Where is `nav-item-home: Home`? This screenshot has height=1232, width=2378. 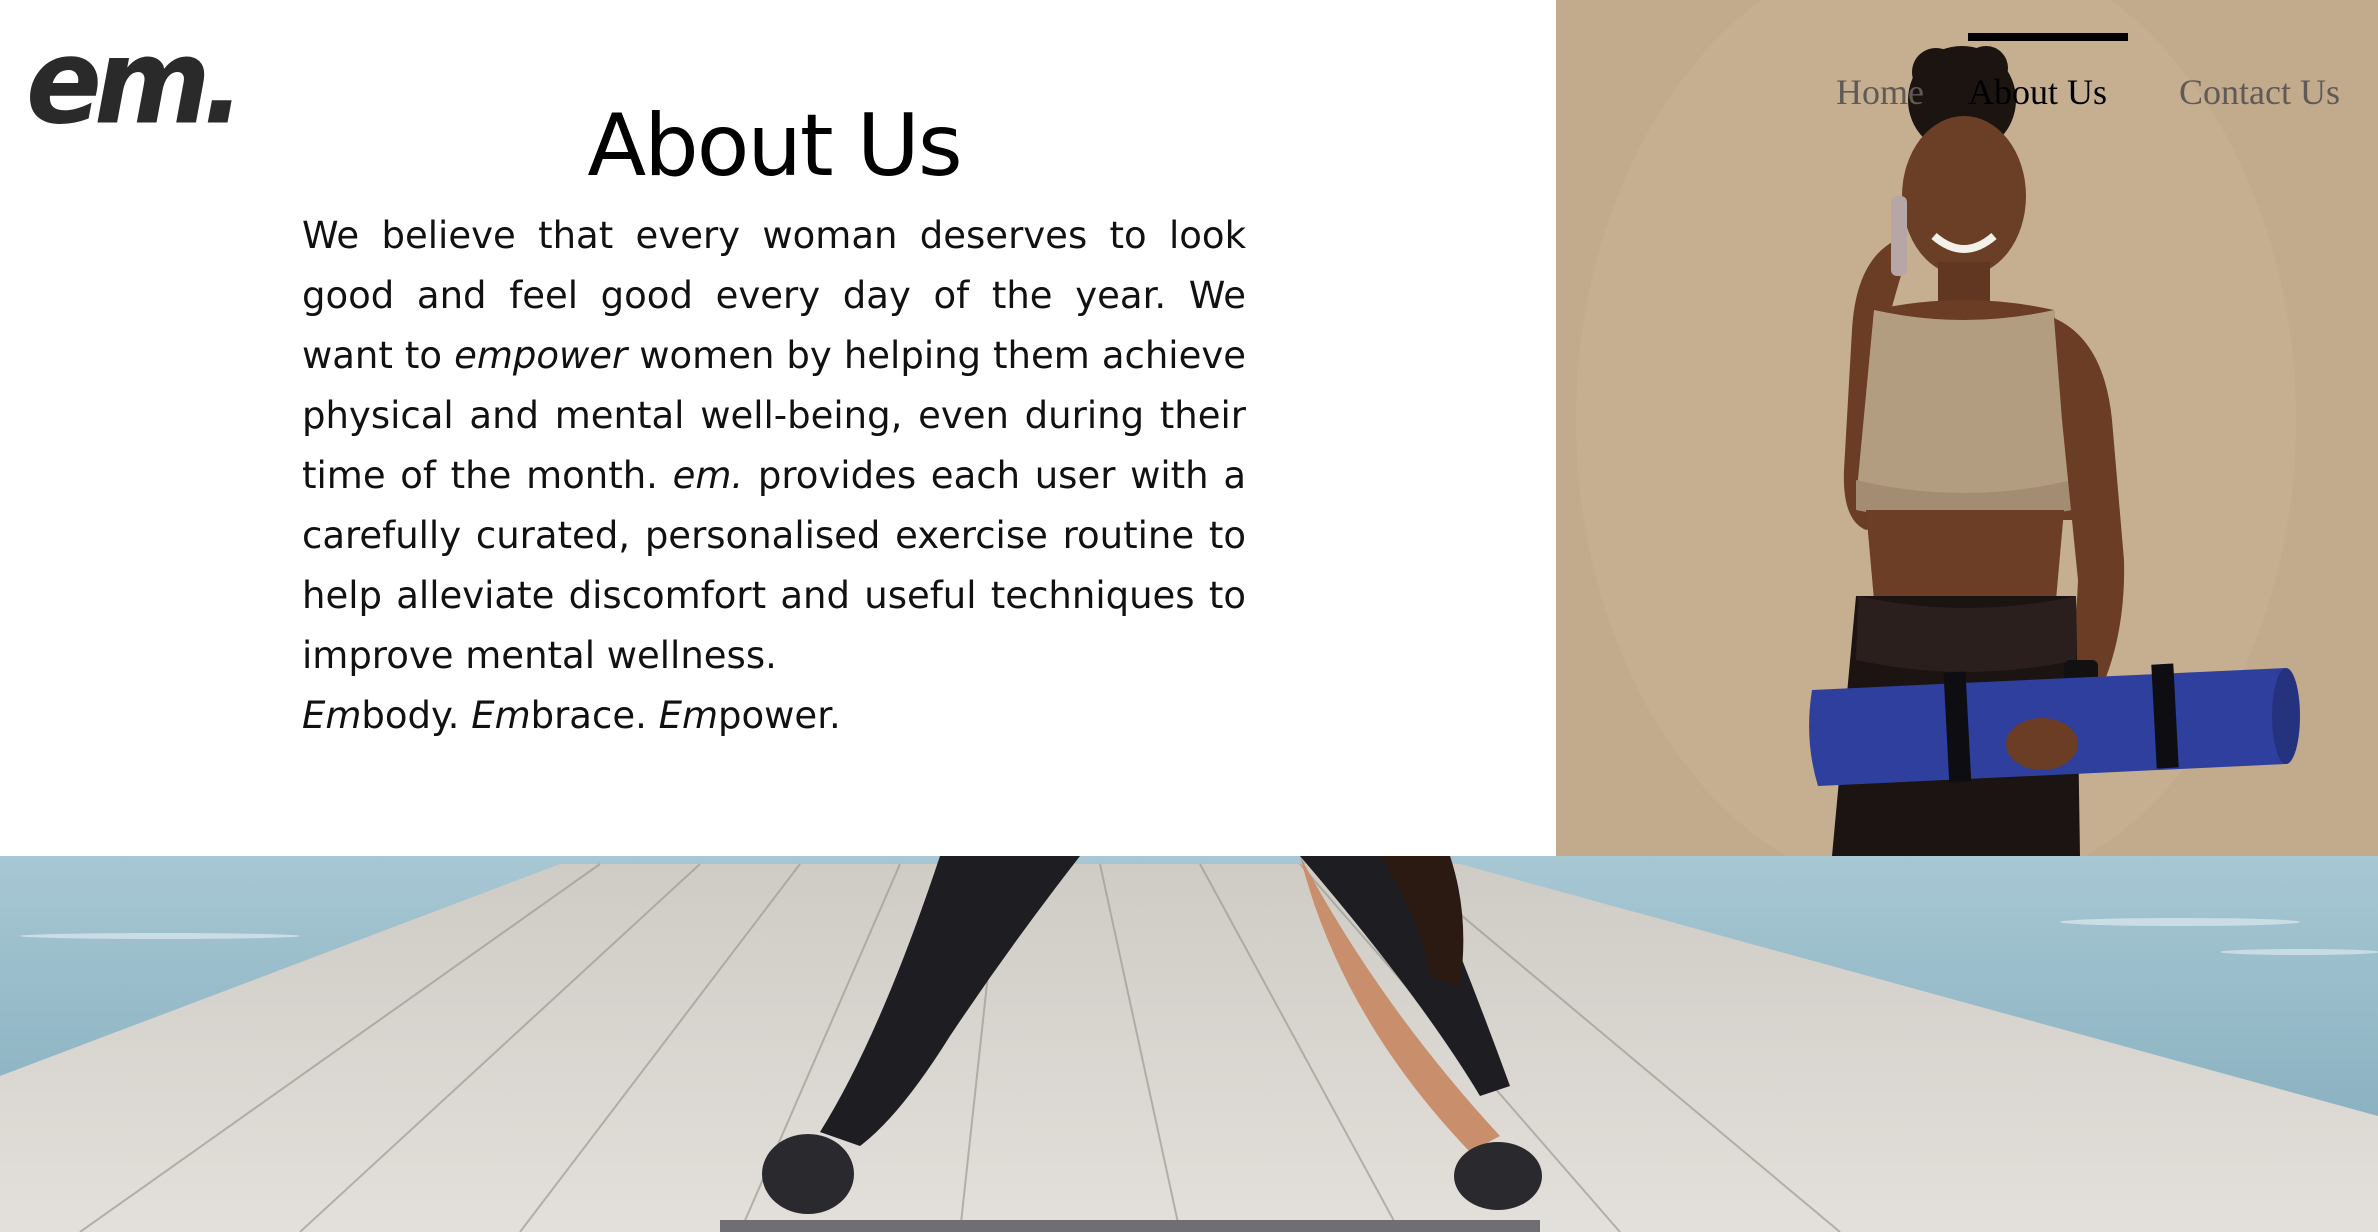 nav-item-home: Home is located at coordinates (1880, 92).